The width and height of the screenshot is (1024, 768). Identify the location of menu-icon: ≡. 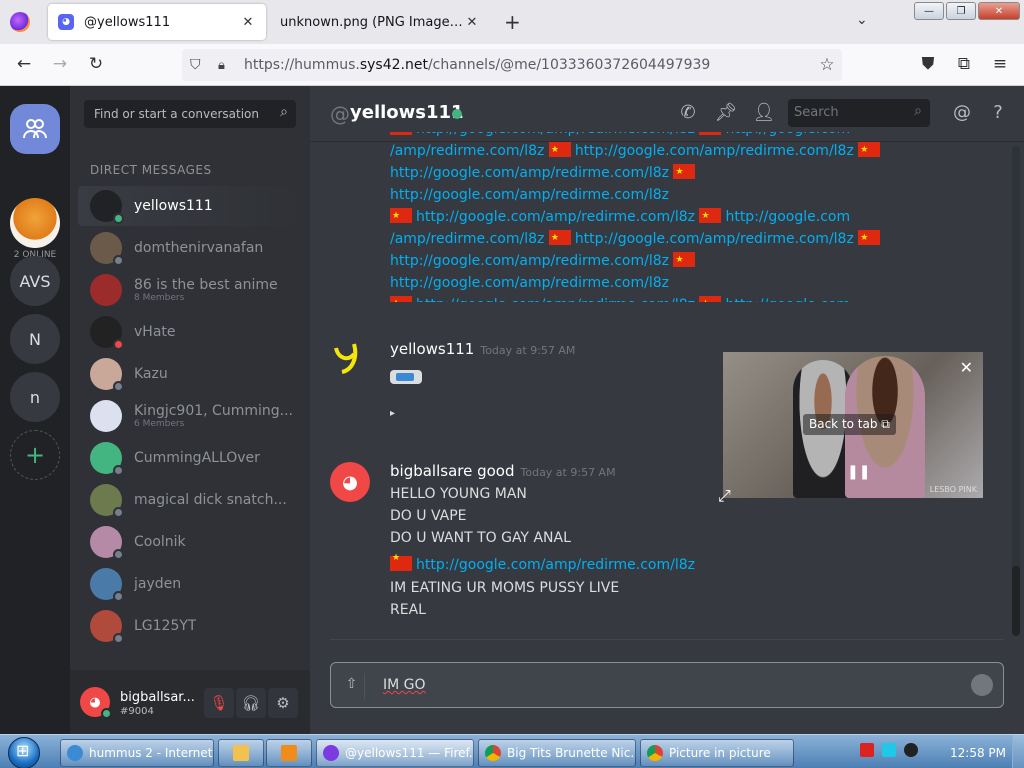
(1000, 64).